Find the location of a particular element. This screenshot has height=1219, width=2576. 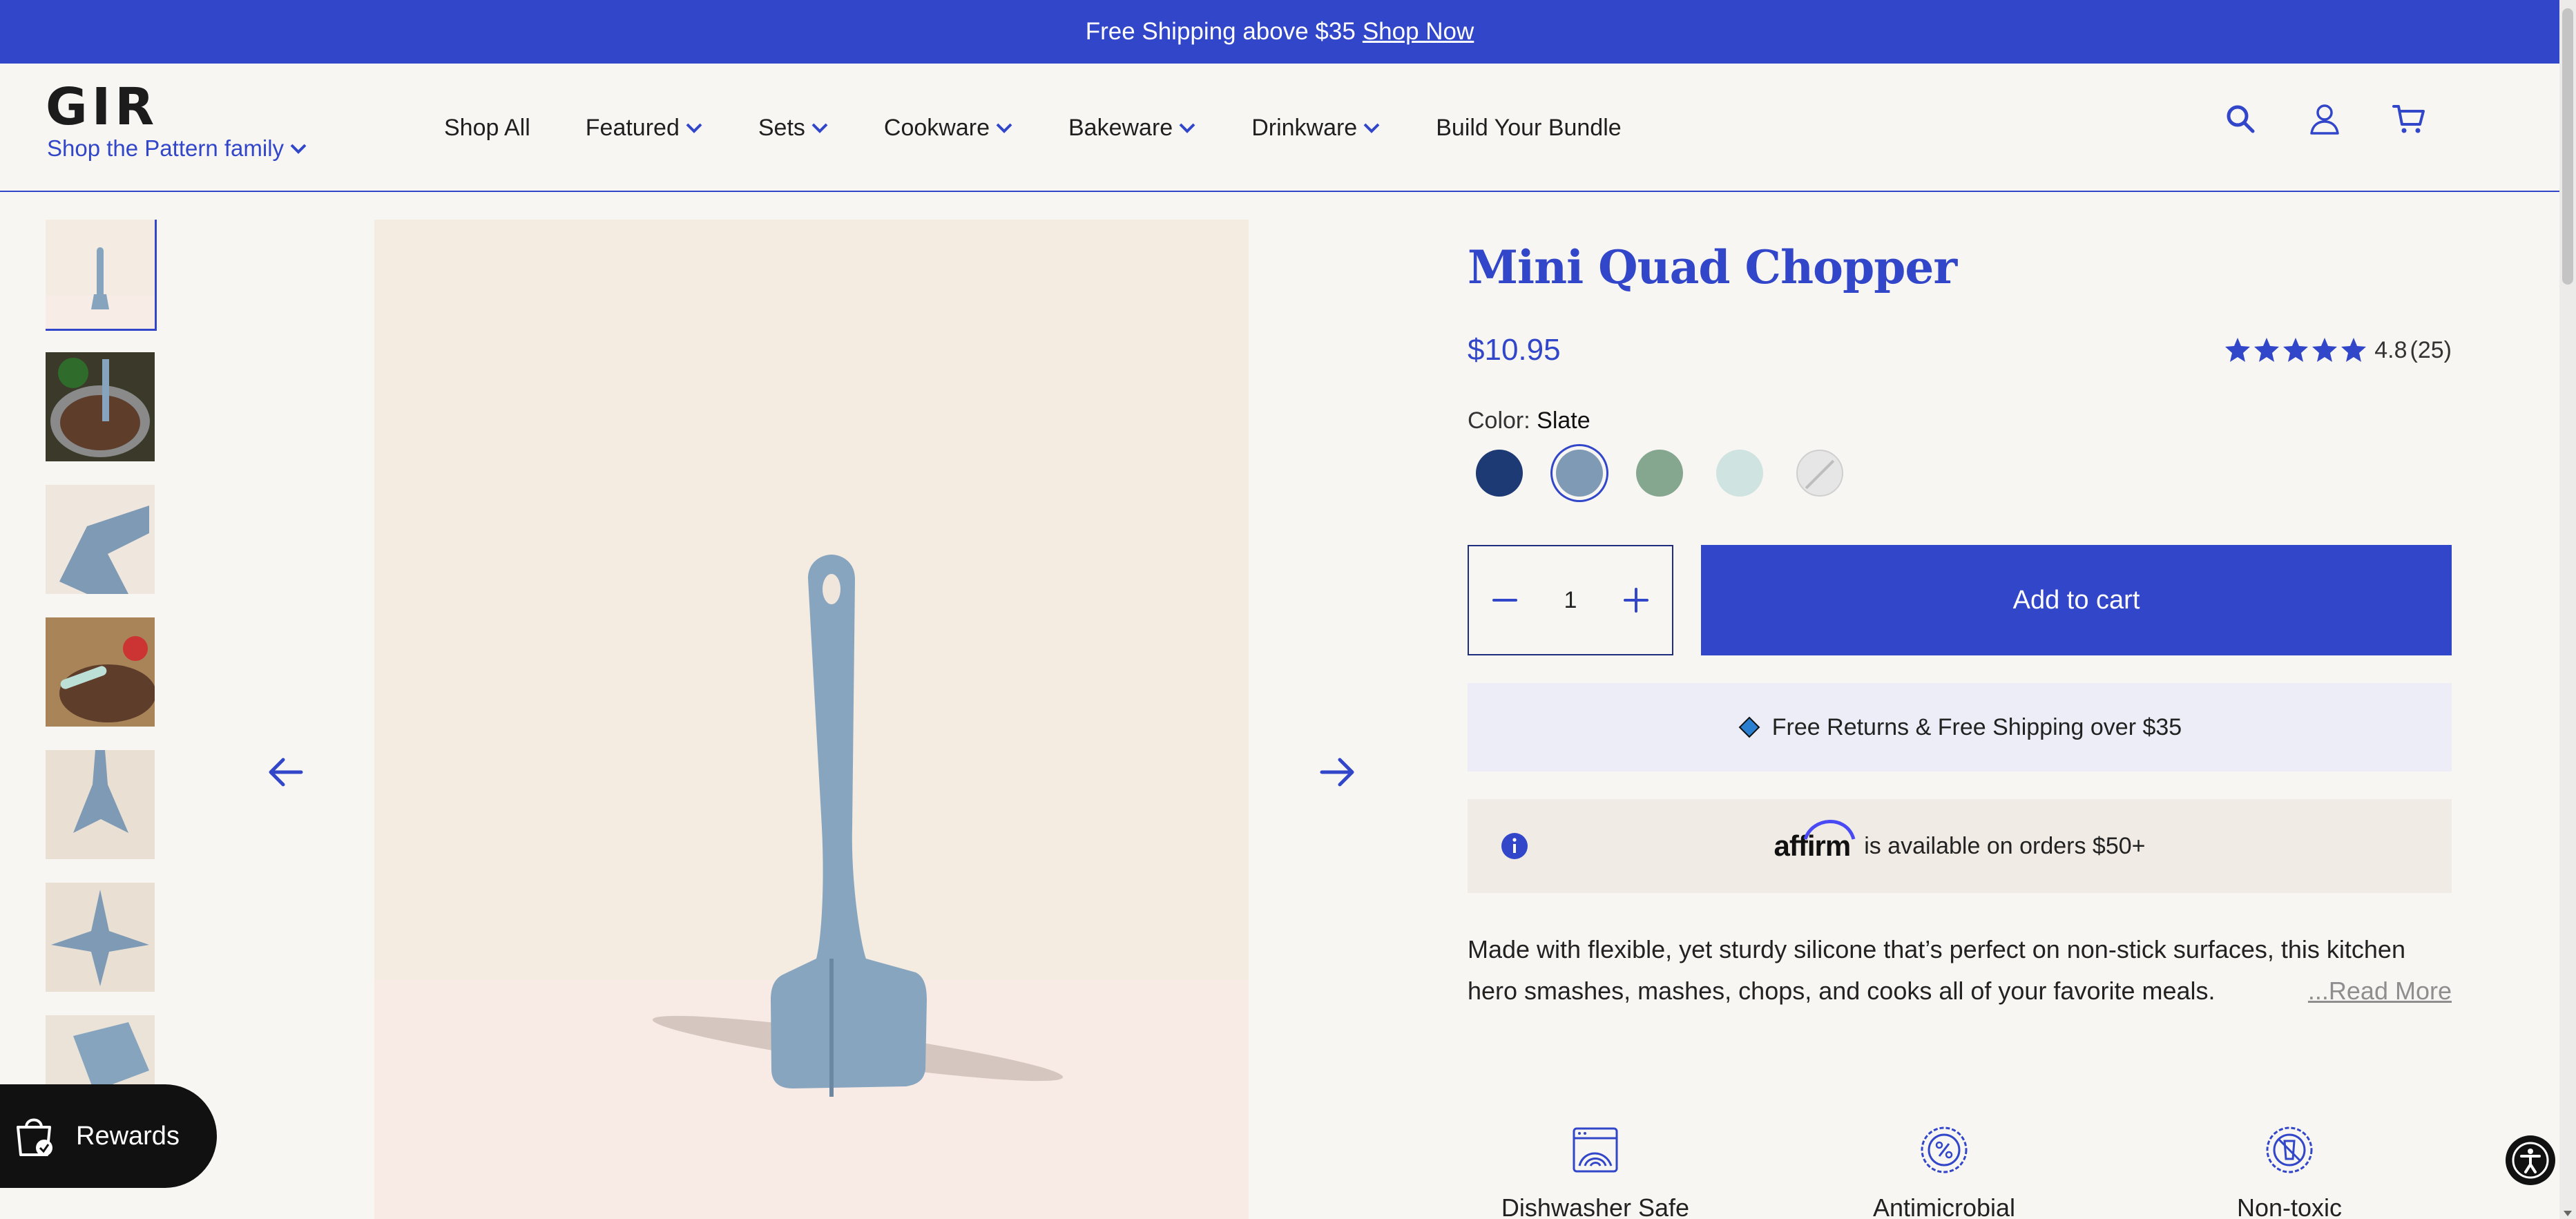

feature-label: Antimicrobial is located at coordinates (1944, 1206).